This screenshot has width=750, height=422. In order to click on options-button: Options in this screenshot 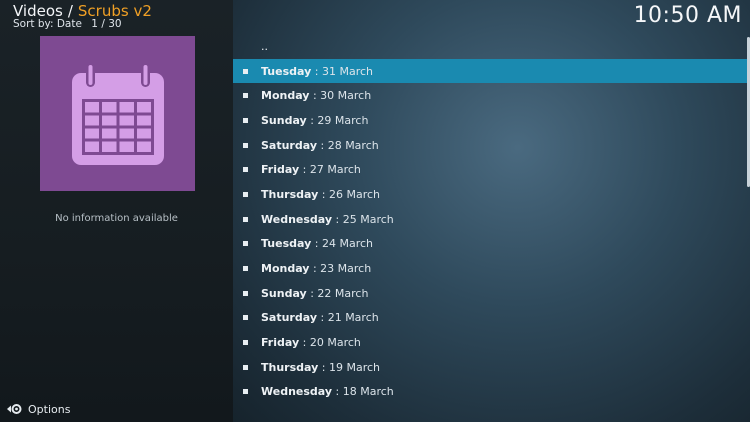, I will do `click(38, 409)`.